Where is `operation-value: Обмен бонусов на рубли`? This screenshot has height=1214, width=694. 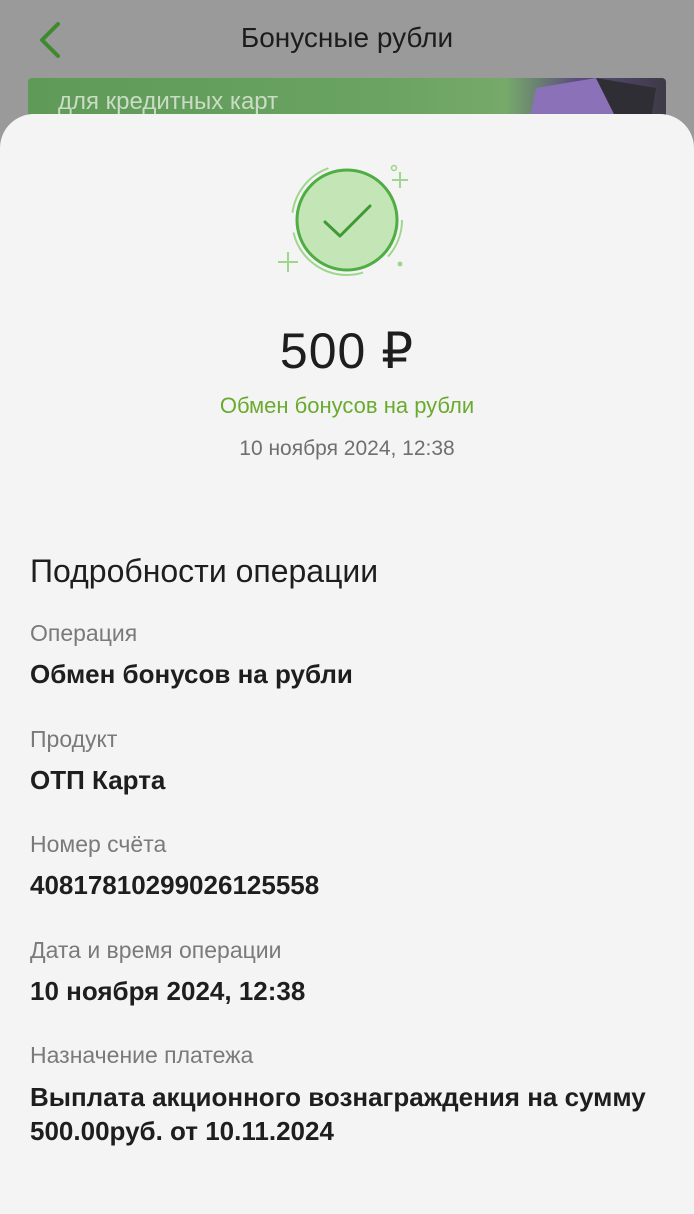
operation-value: Обмен бонусов на рубли is located at coordinates (191, 674).